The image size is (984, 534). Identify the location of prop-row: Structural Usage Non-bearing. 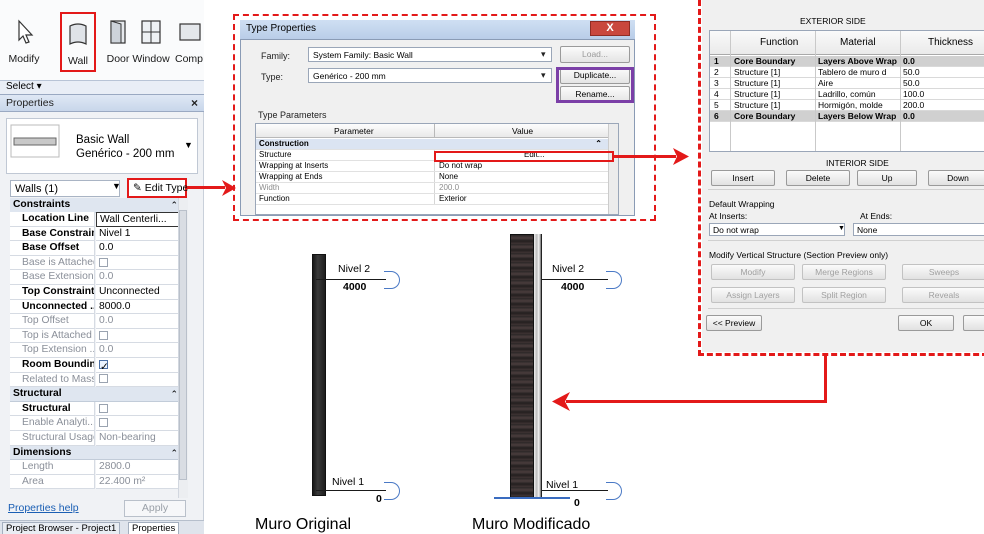
(99, 438).